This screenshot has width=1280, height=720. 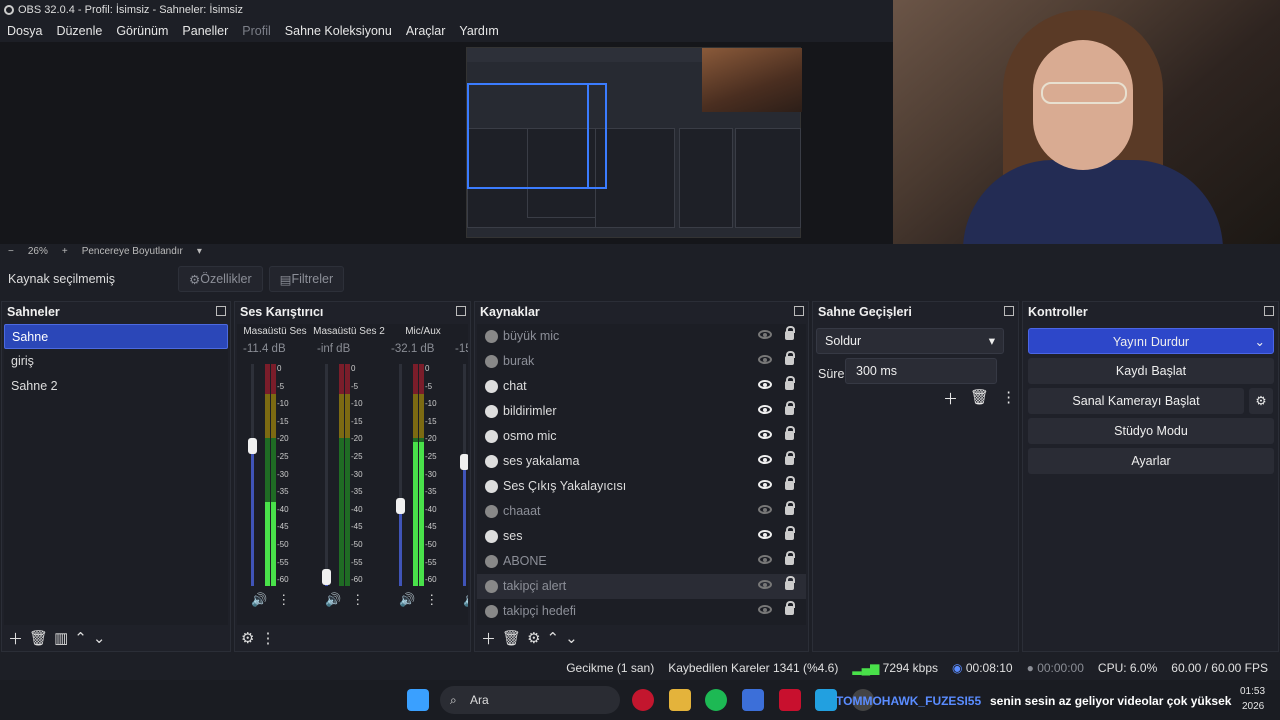 I want to click on settings-button: Ayarlar, so click(x=1151, y=461).